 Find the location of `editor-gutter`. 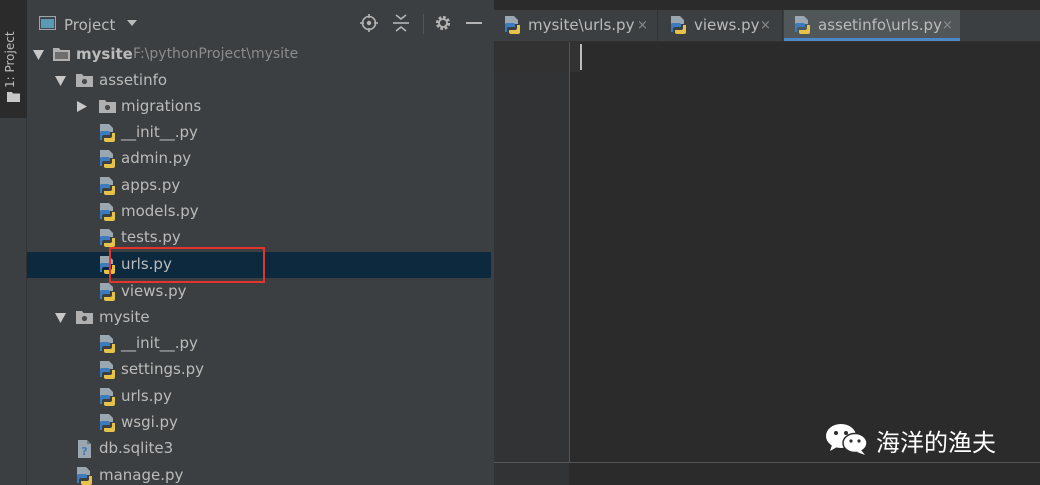

editor-gutter is located at coordinates (531, 263).